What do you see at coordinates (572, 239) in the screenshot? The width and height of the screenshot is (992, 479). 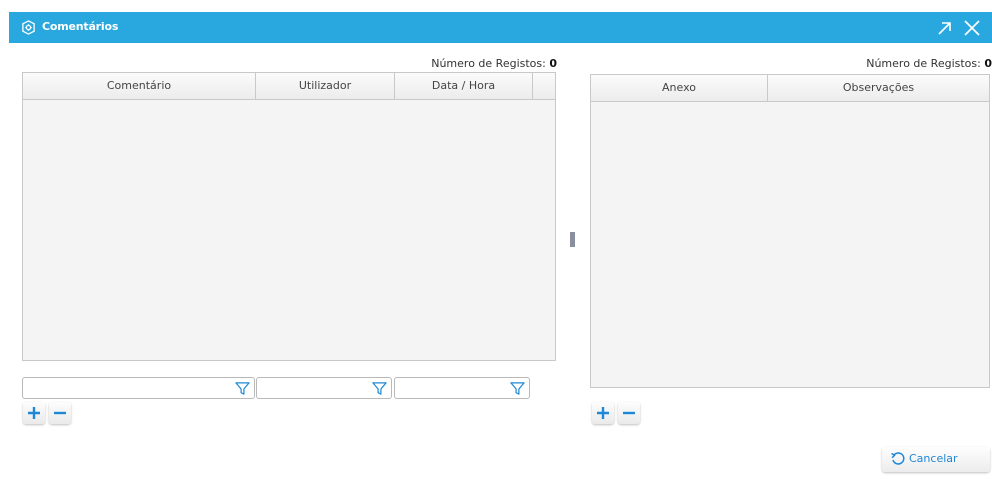 I see `panel-splitter-handle` at bounding box center [572, 239].